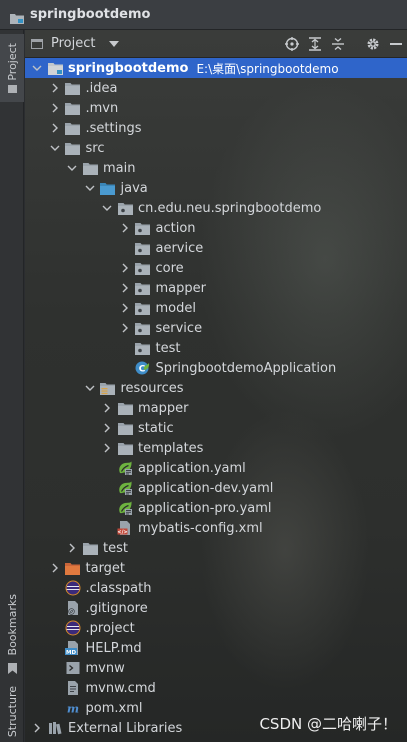 This screenshot has width=407, height=742. Describe the element at coordinates (113, 128) in the screenshot. I see `tree-node-label: .settings` at that location.